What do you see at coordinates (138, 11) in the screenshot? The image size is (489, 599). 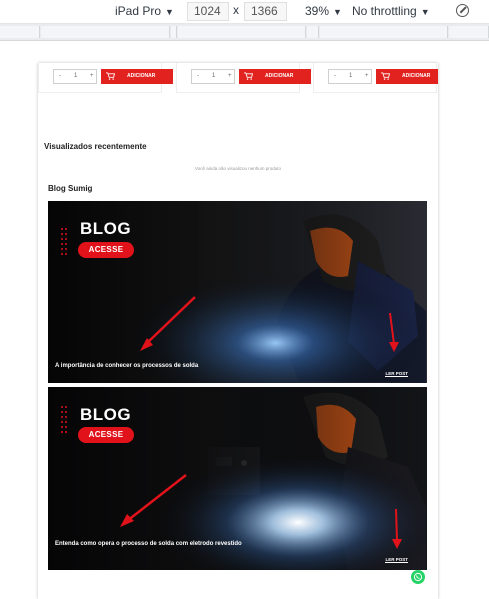 I see `device-name: iPad Pro` at bounding box center [138, 11].